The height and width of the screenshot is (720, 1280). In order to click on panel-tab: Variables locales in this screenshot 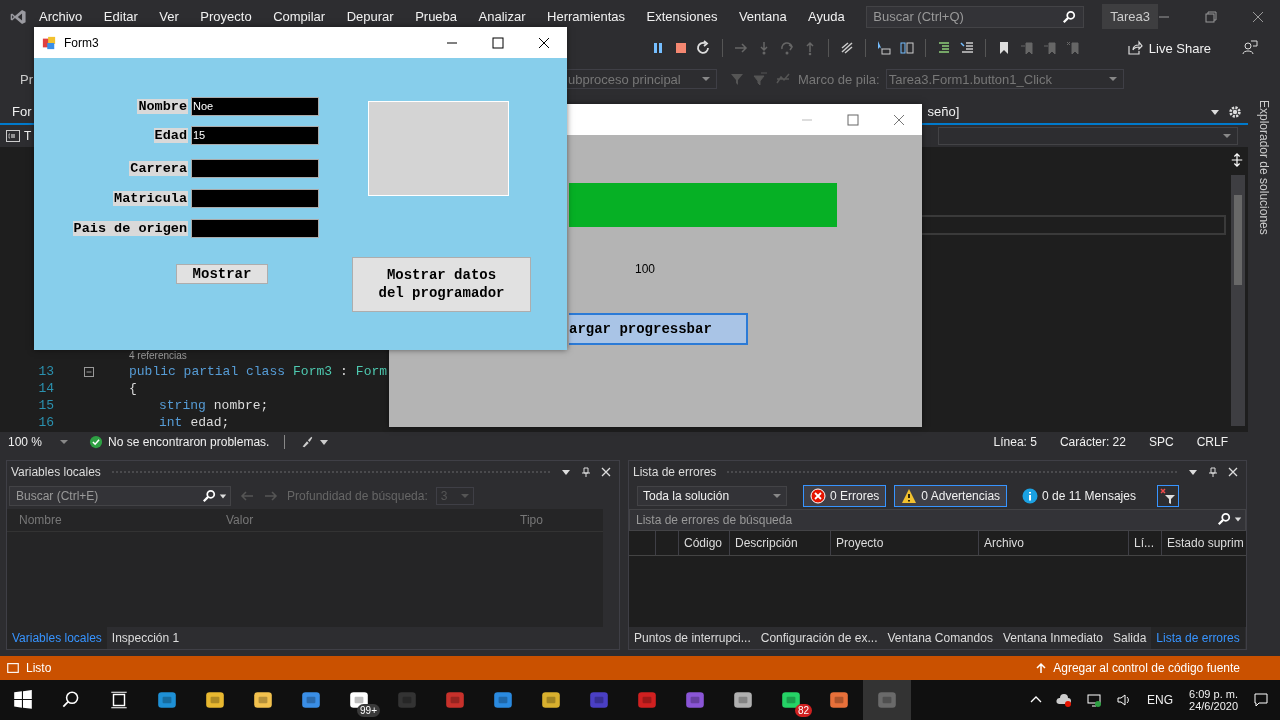, I will do `click(57, 638)`.